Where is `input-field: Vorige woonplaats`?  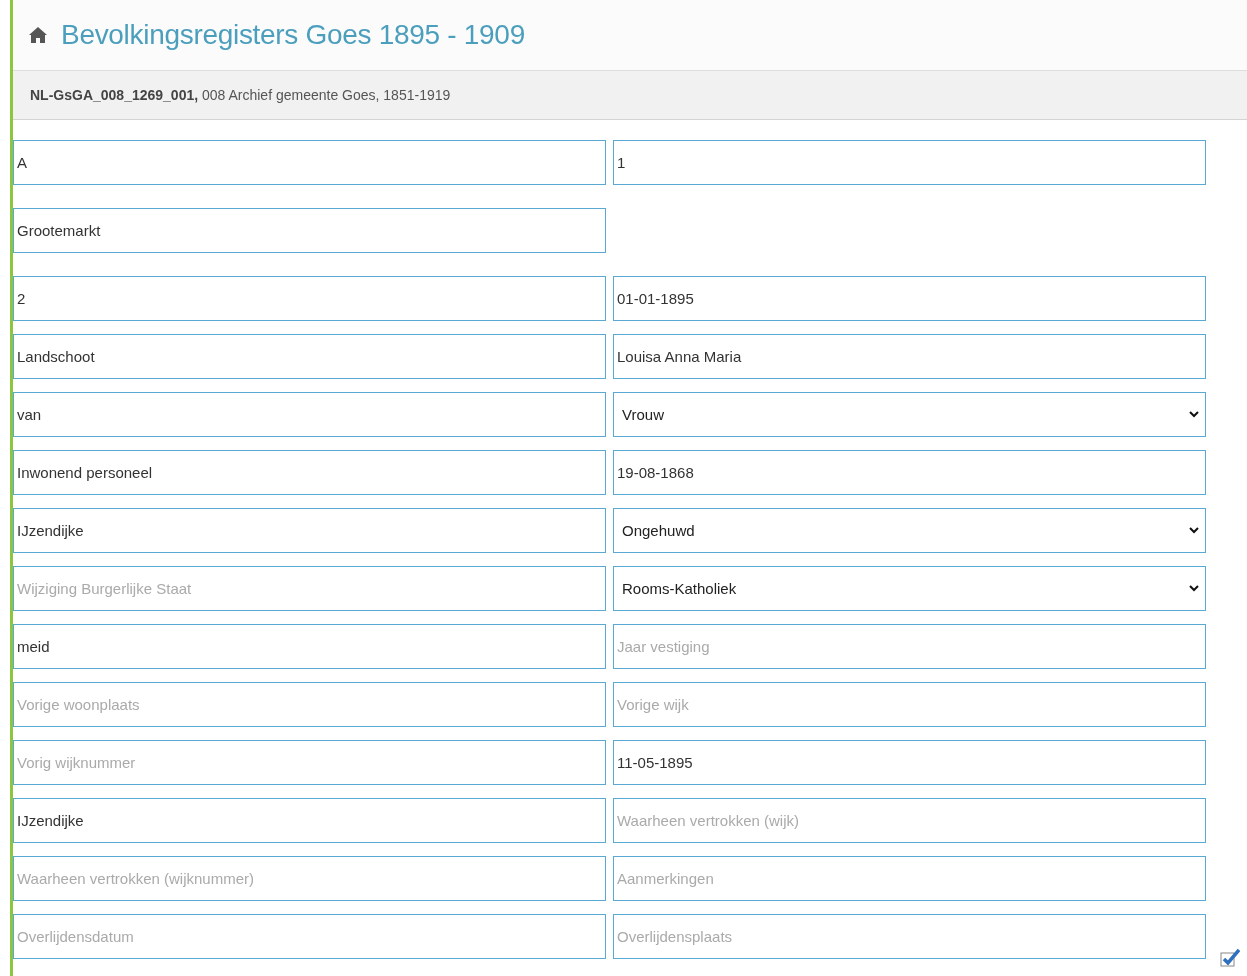
input-field: Vorige woonplaats is located at coordinates (309, 704).